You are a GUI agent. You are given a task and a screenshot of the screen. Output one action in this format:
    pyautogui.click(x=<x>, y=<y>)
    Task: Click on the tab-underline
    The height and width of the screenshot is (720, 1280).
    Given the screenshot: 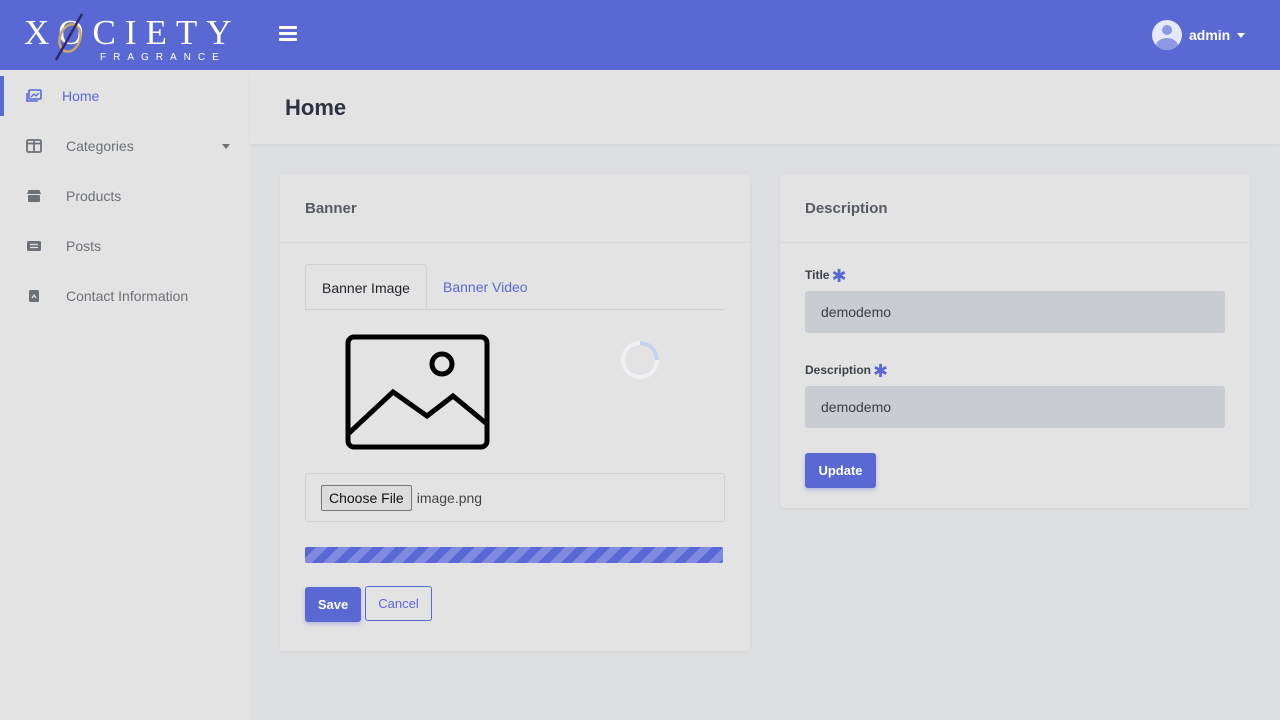 What is the action you would take?
    pyautogui.click(x=515, y=309)
    